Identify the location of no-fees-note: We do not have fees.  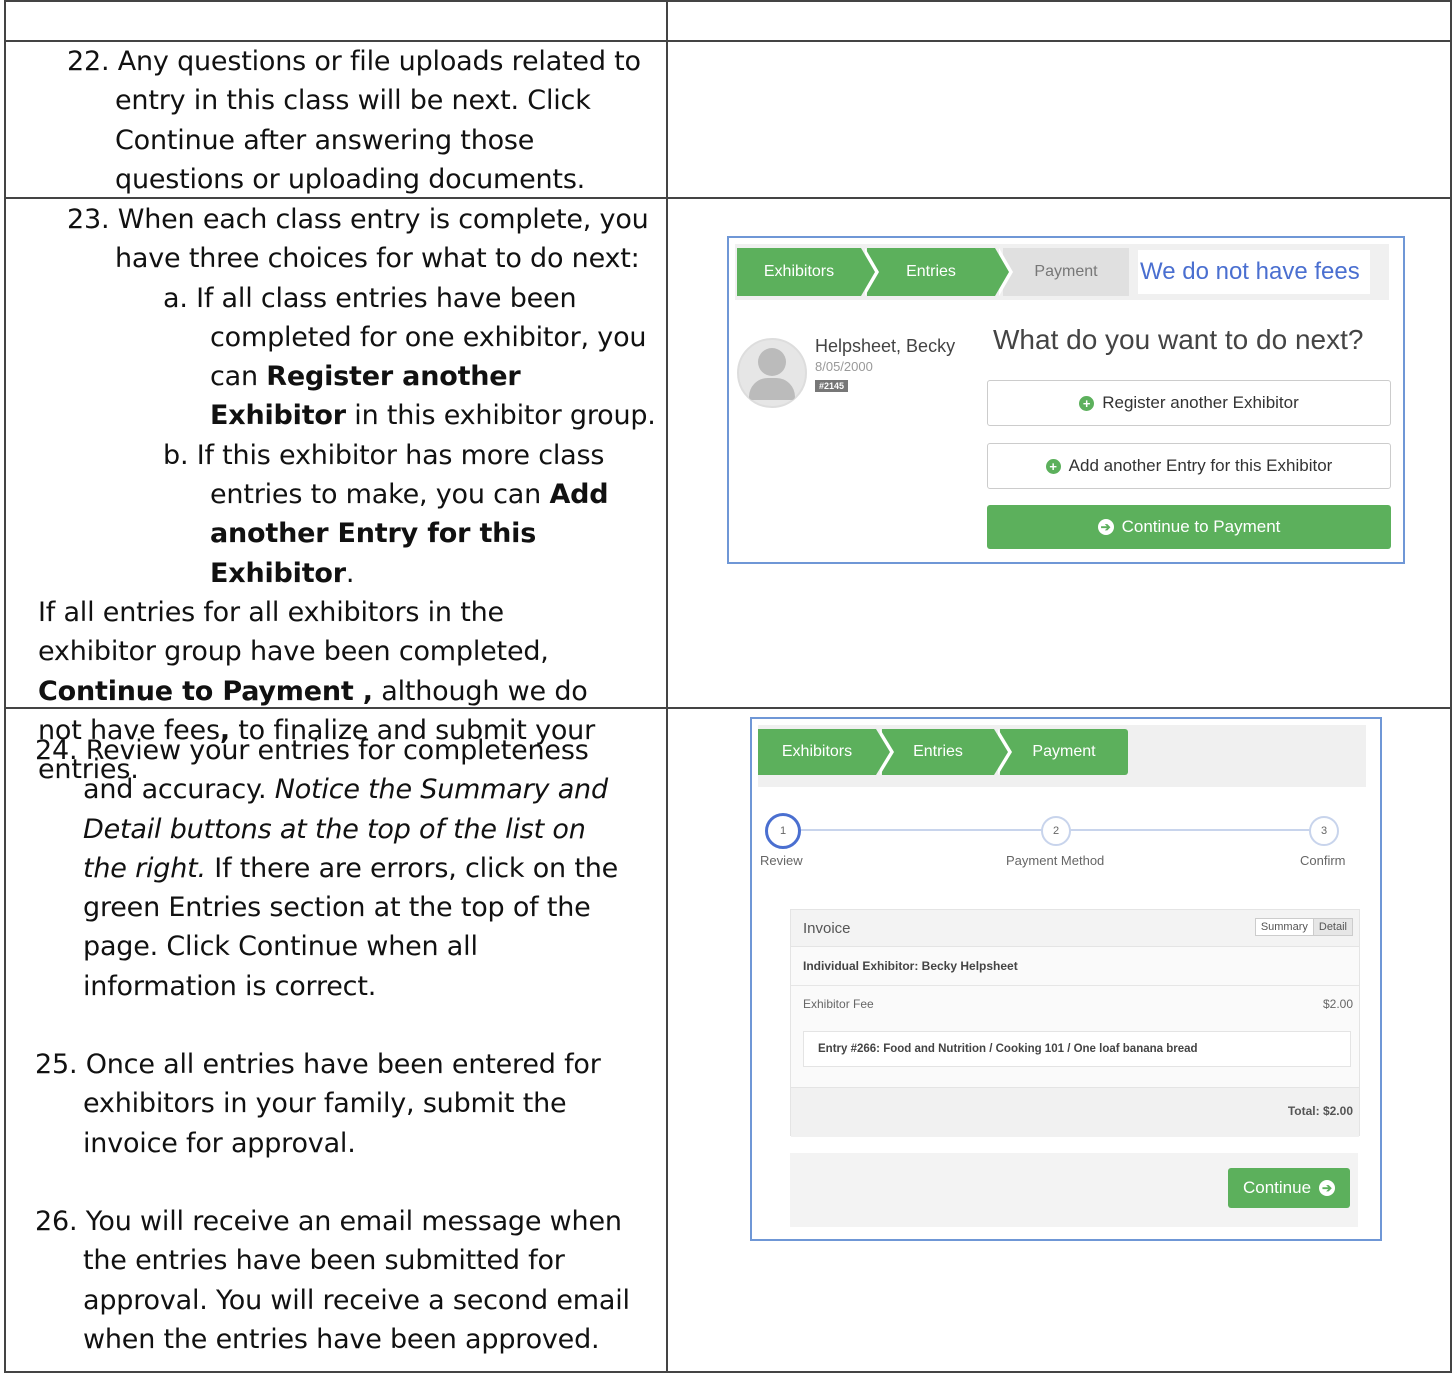
(1254, 272).